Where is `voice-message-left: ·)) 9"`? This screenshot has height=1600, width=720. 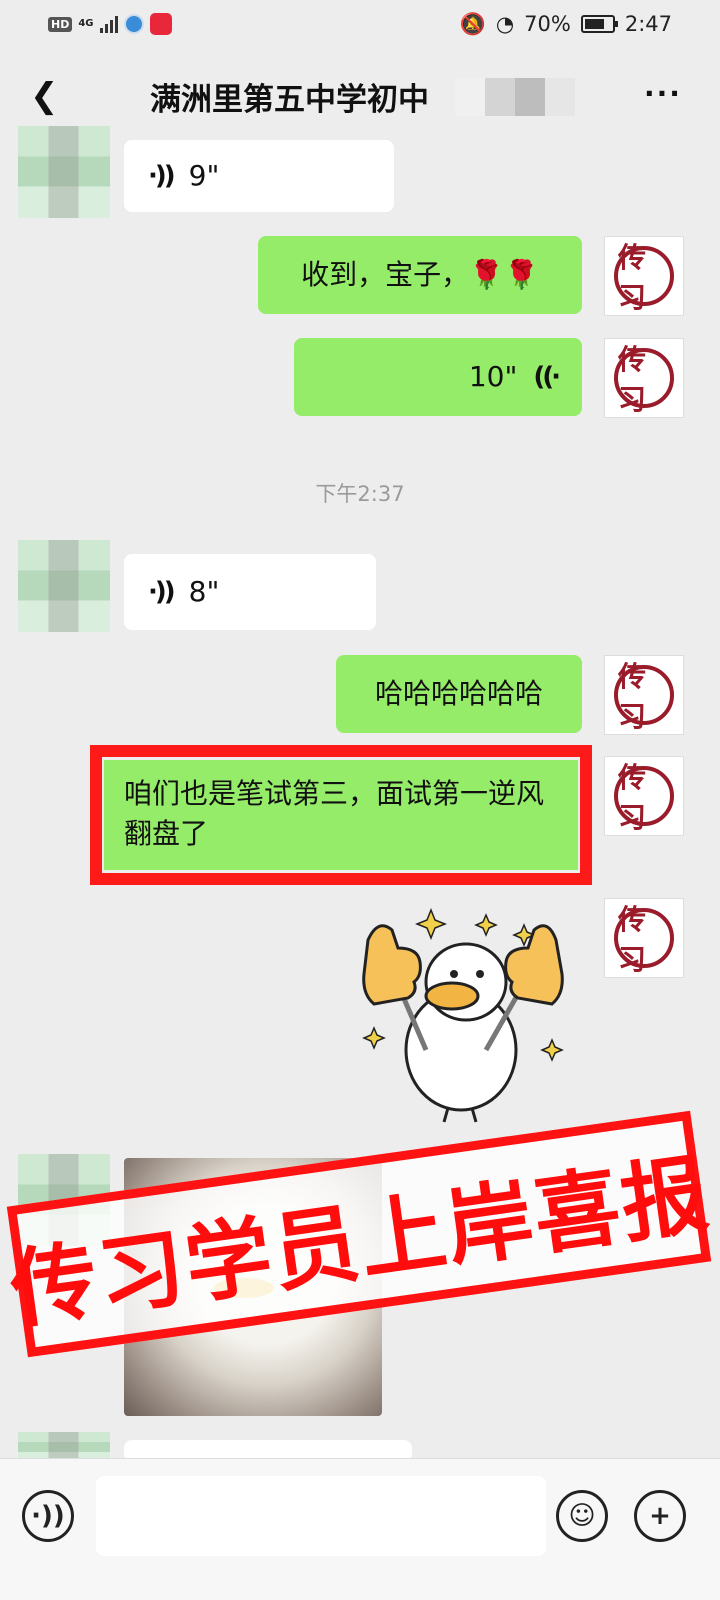
voice-message-left: ·)) 9" is located at coordinates (259, 176).